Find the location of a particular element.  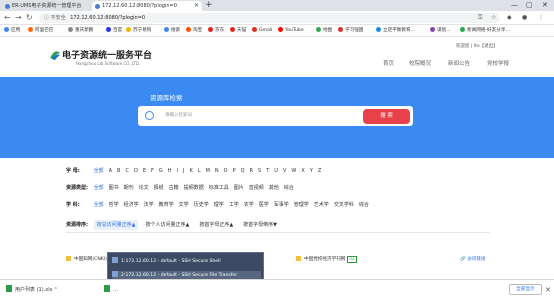

filter-option-subject: 哲学 is located at coordinates (114, 205).